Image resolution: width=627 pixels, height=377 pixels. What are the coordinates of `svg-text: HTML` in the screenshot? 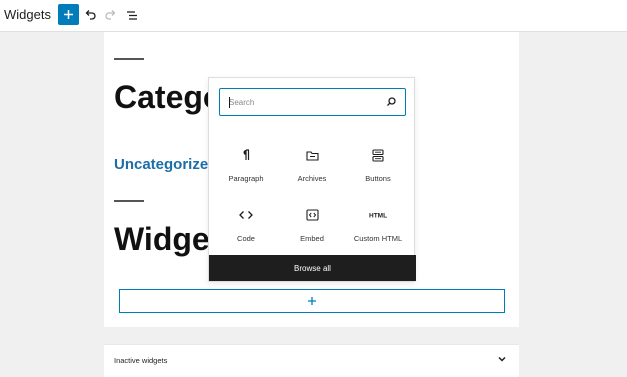 It's located at (378, 216).